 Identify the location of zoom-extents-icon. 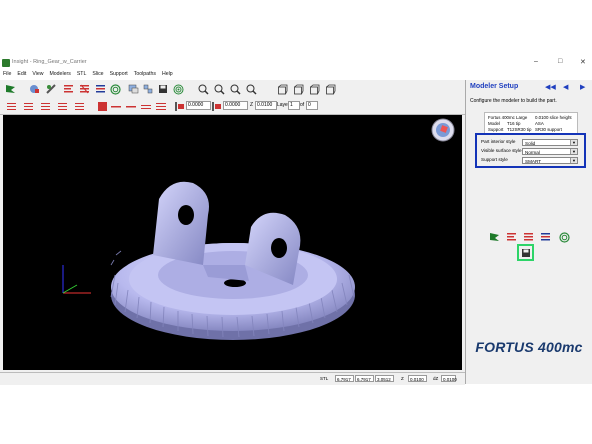
(251, 89).